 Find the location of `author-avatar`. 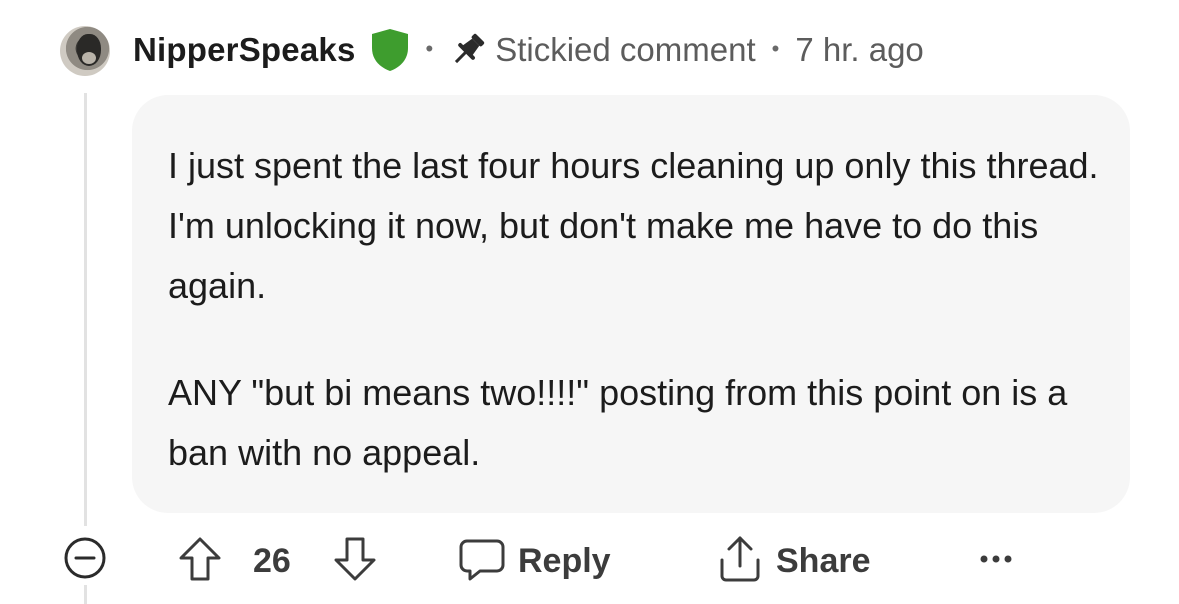

author-avatar is located at coordinates (85, 51).